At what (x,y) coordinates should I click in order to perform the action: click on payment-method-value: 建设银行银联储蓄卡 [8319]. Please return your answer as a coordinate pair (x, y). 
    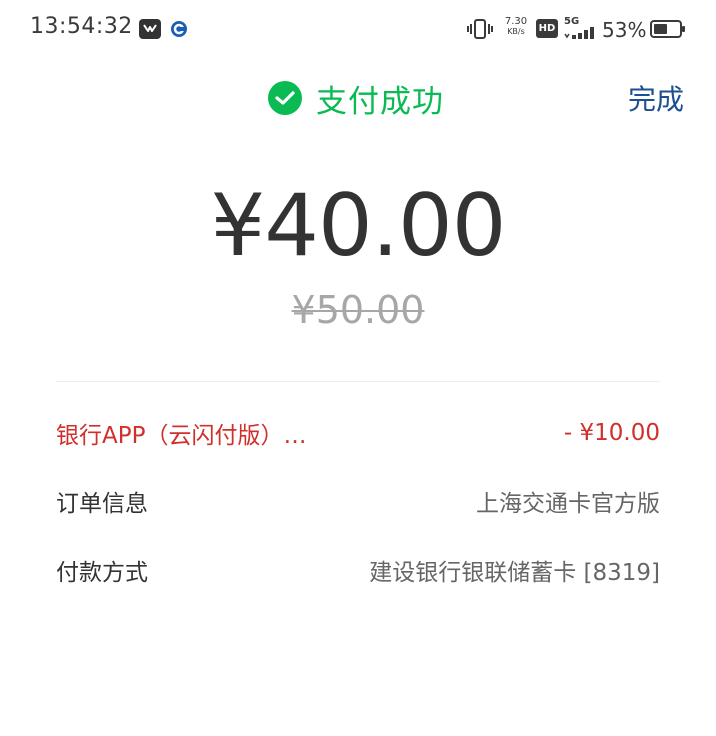
    Looking at the image, I should click on (514, 573).